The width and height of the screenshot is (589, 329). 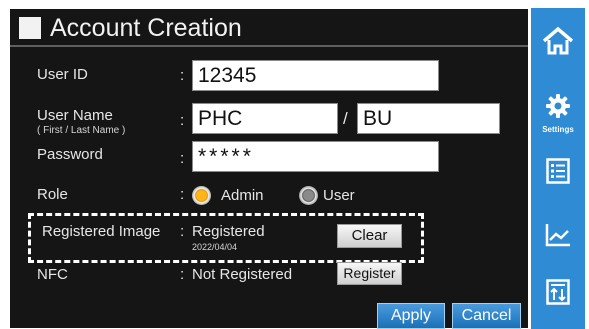 I want to click on role-admin-radio, so click(x=201, y=195).